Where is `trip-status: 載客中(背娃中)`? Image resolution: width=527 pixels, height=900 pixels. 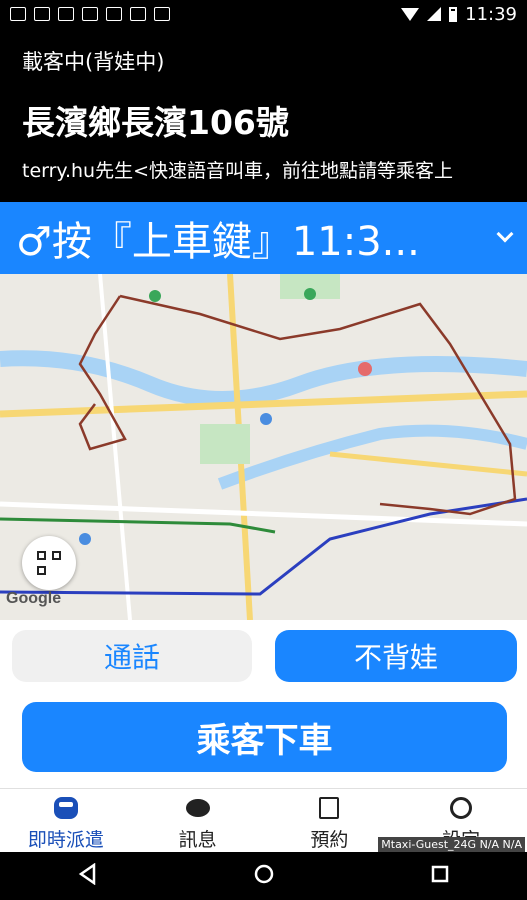
trip-status: 載客中(背娃中) is located at coordinates (93, 62).